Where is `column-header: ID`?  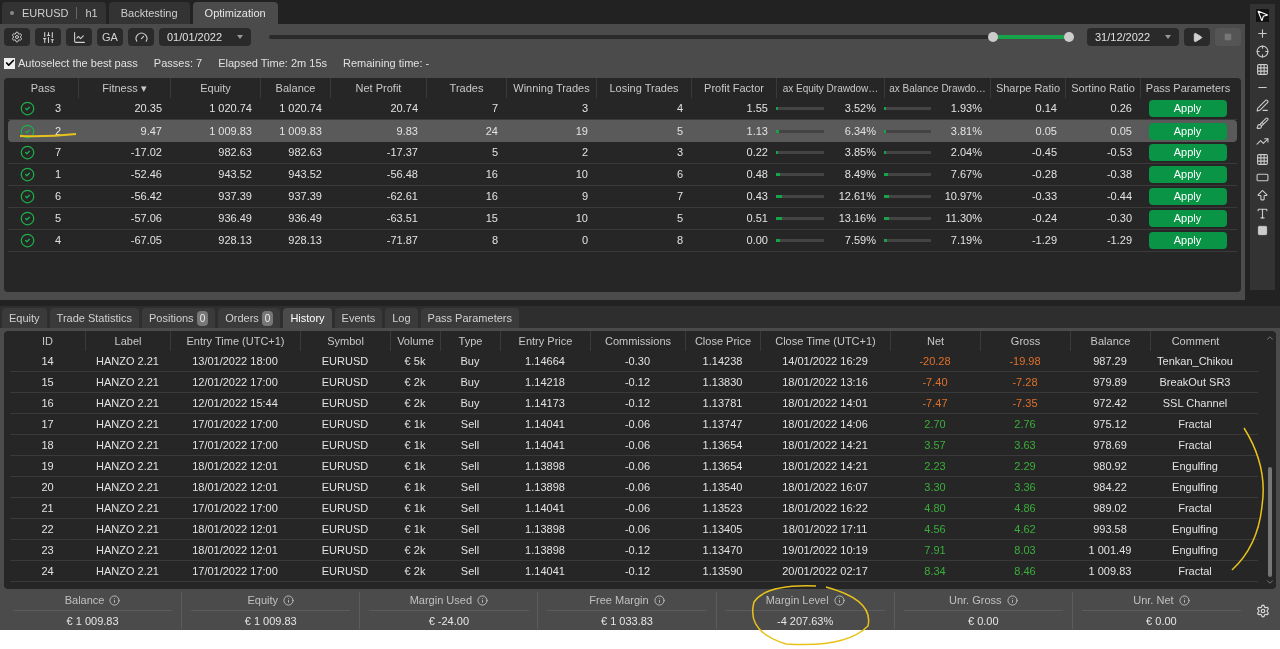 column-header: ID is located at coordinates (47, 341).